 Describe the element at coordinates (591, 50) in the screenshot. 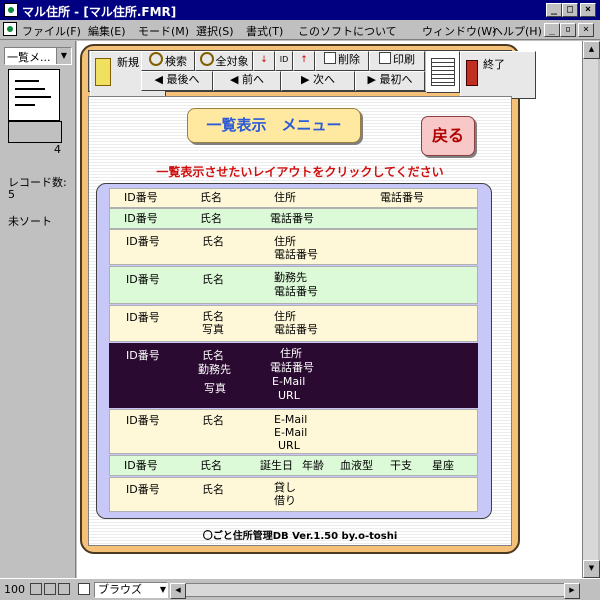

I see `scroll-up-icon: ▲` at that location.